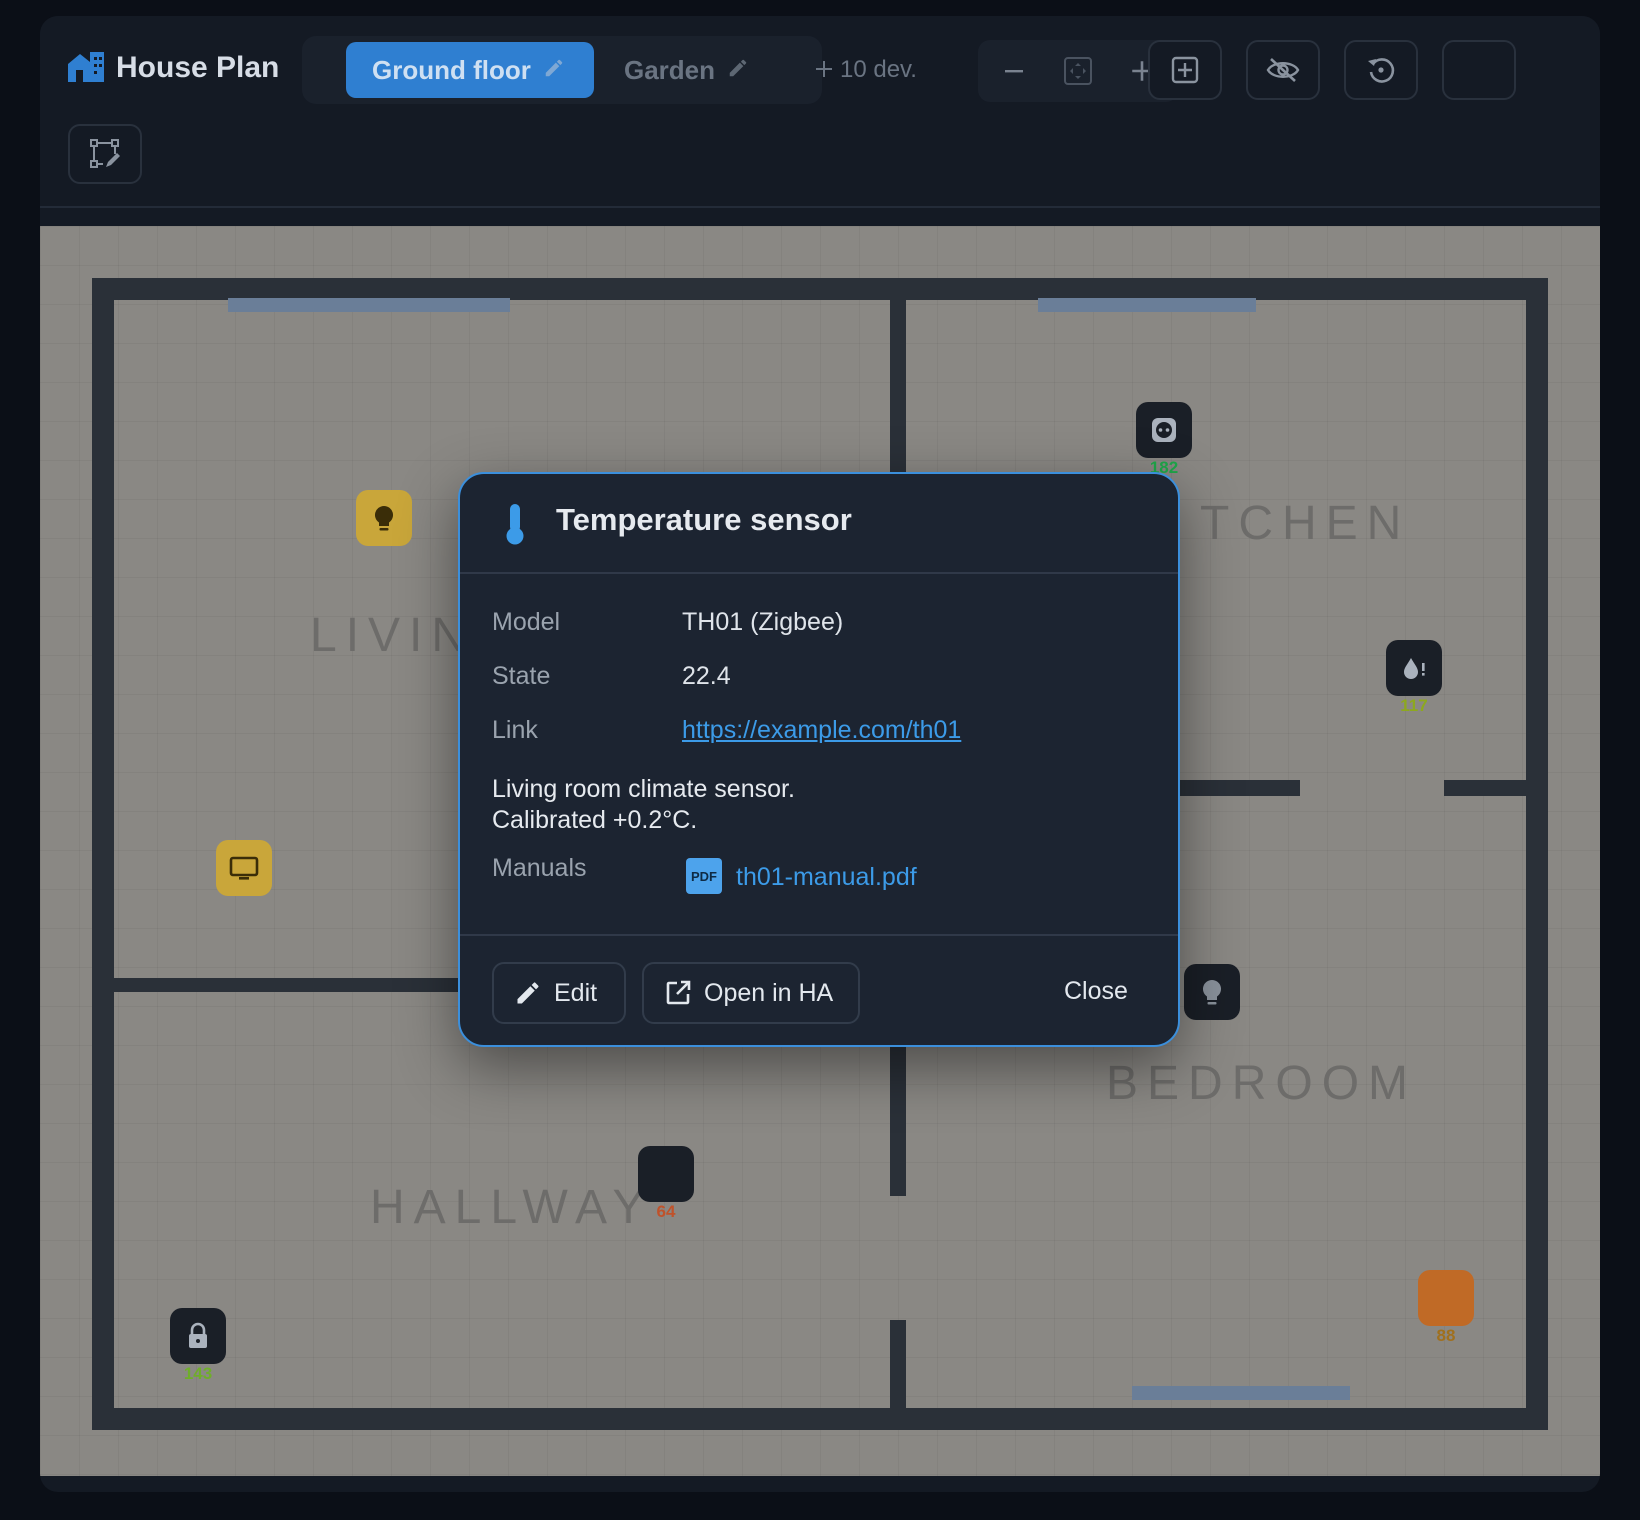 The height and width of the screenshot is (1520, 1640). What do you see at coordinates (1446, 1335) in the screenshot?
I see `device-value: 88` at bounding box center [1446, 1335].